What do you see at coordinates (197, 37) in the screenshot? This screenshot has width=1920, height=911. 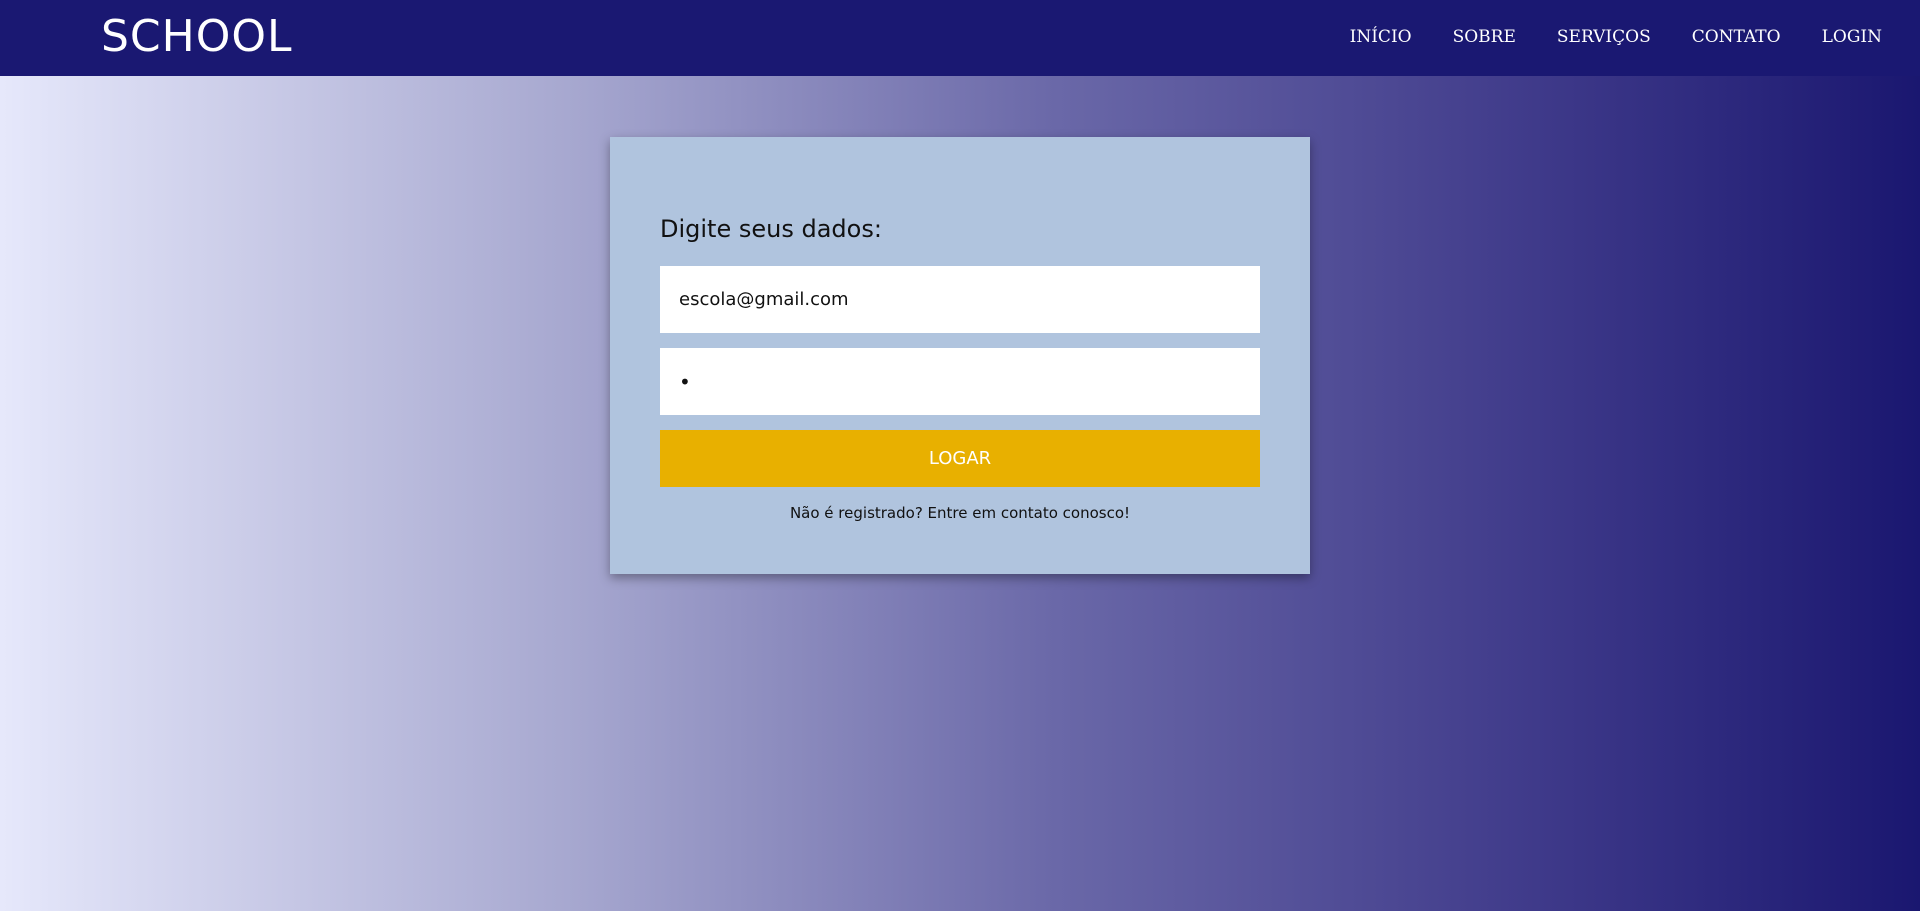 I see `brand-logo: SCHOOL` at bounding box center [197, 37].